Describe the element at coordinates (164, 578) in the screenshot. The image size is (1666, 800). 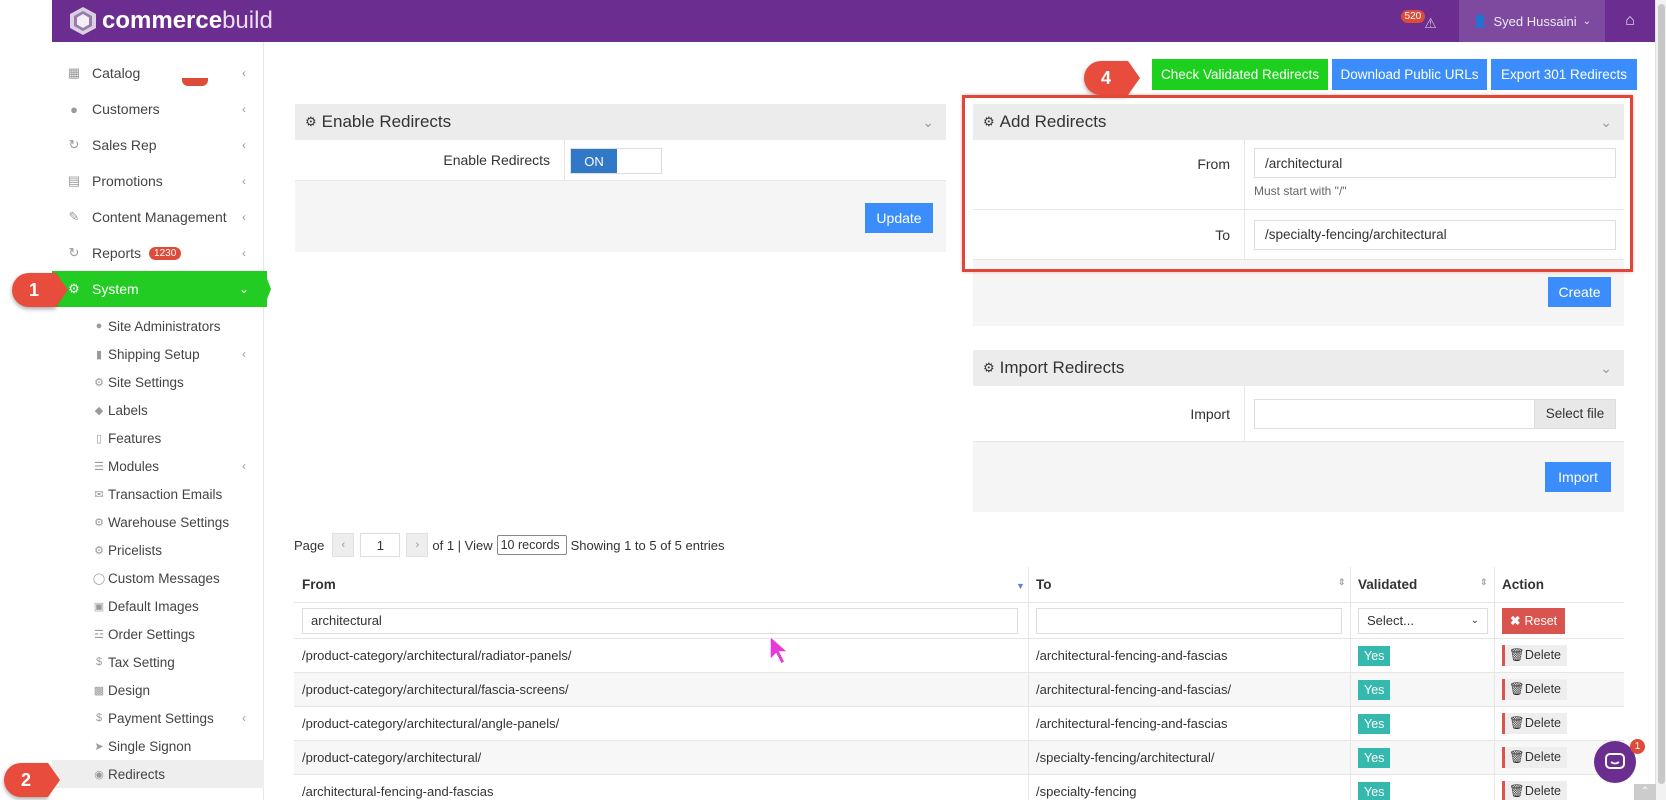
I see `sidebar-subitem-label: Custom Messages` at that location.